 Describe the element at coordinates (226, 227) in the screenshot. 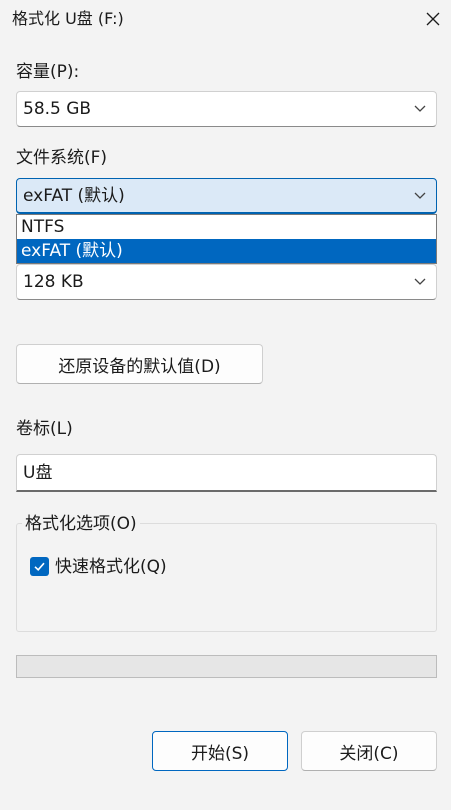

I see `filesystem-option-ntfs: NTFS` at that location.